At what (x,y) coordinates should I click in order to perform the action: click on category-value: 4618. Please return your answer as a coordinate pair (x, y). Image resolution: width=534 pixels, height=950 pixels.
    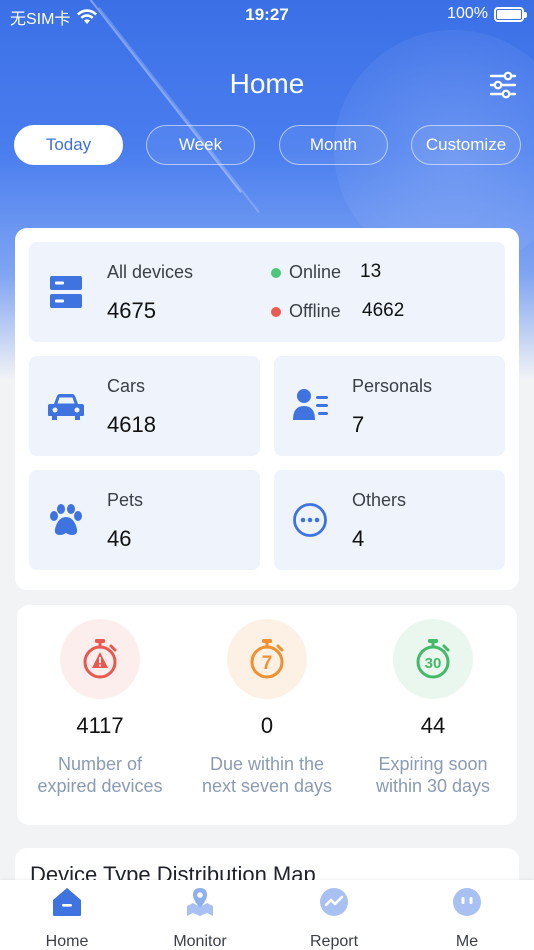
    Looking at the image, I should click on (131, 424).